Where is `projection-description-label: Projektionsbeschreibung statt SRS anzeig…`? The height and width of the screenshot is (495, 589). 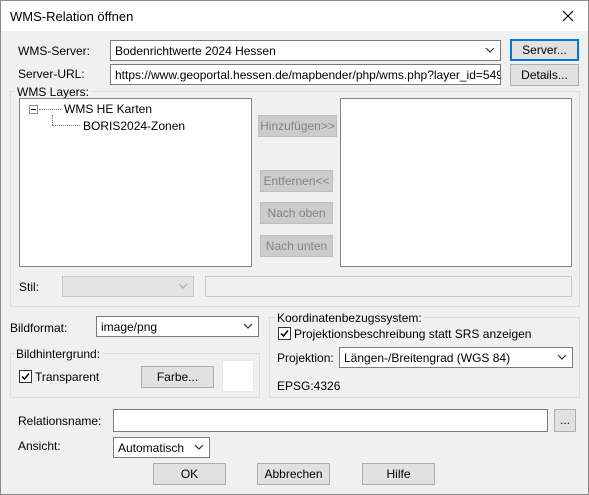 projection-description-label: Projektionsbeschreibung statt SRS anzeig… is located at coordinates (413, 334).